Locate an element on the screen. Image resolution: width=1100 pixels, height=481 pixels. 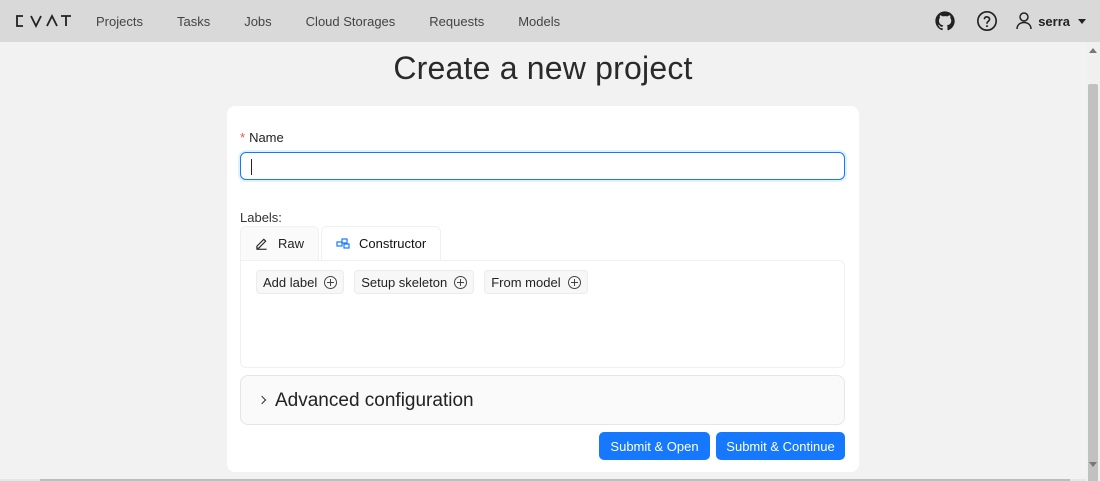
nav-models: Models is located at coordinates (539, 21).